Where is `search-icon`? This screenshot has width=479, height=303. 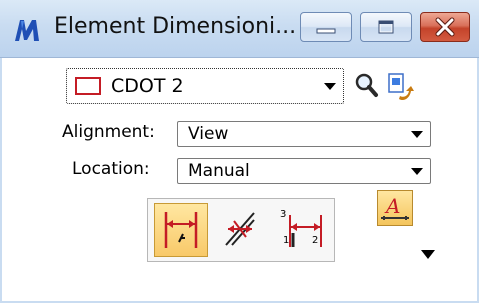
search-icon is located at coordinates (367, 86).